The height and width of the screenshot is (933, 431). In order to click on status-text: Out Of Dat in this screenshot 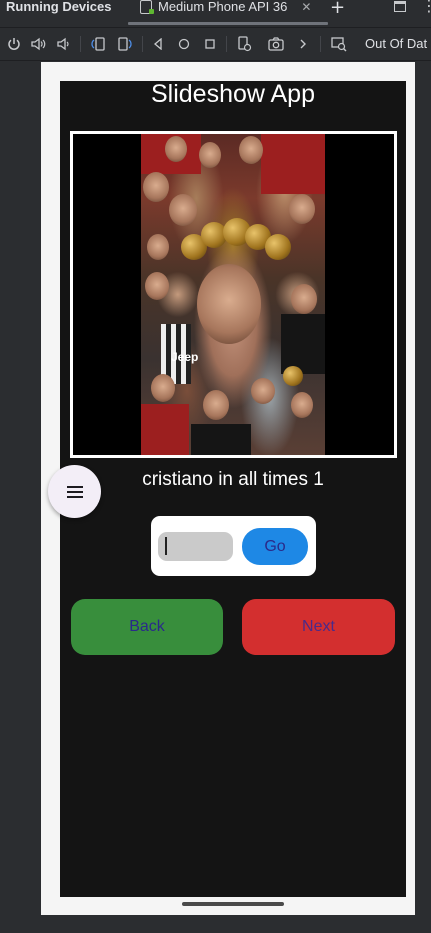, I will do `click(396, 43)`.